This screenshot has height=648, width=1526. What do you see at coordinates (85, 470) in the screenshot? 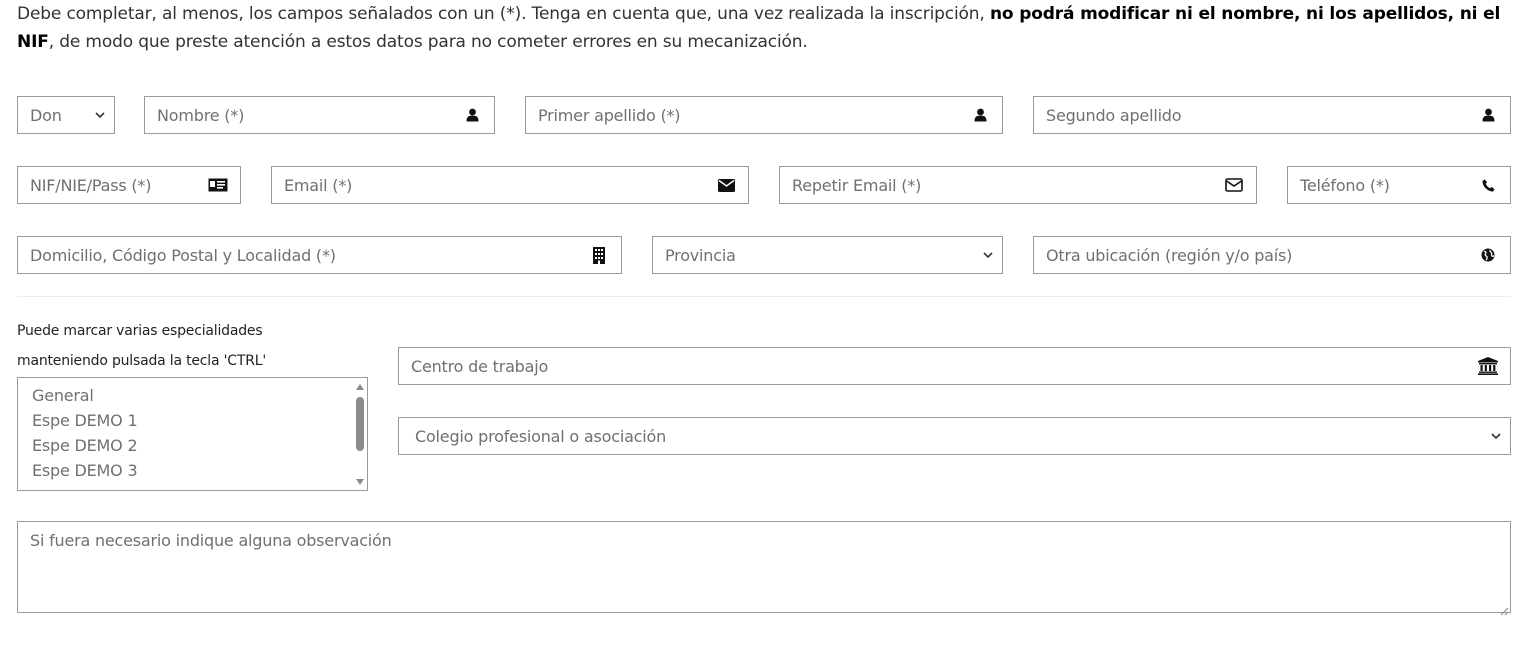
I see `especialidad-option: Espe DEMO 3` at bounding box center [85, 470].